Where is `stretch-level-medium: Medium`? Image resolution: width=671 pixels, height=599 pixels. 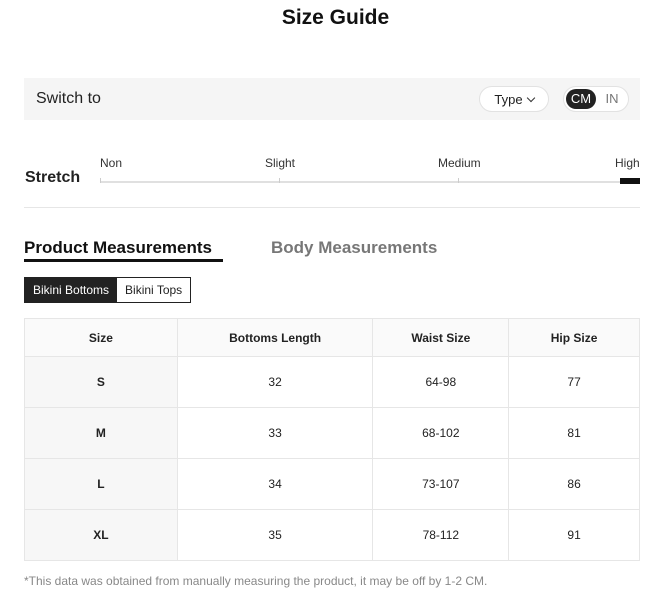 stretch-level-medium: Medium is located at coordinates (459, 163).